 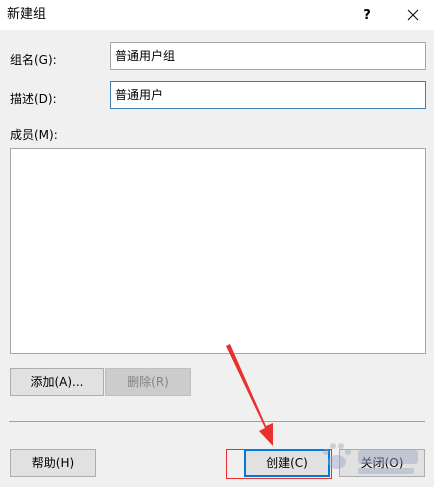 What do you see at coordinates (33, 60) in the screenshot?
I see `group-name-label: 组名(G):` at bounding box center [33, 60].